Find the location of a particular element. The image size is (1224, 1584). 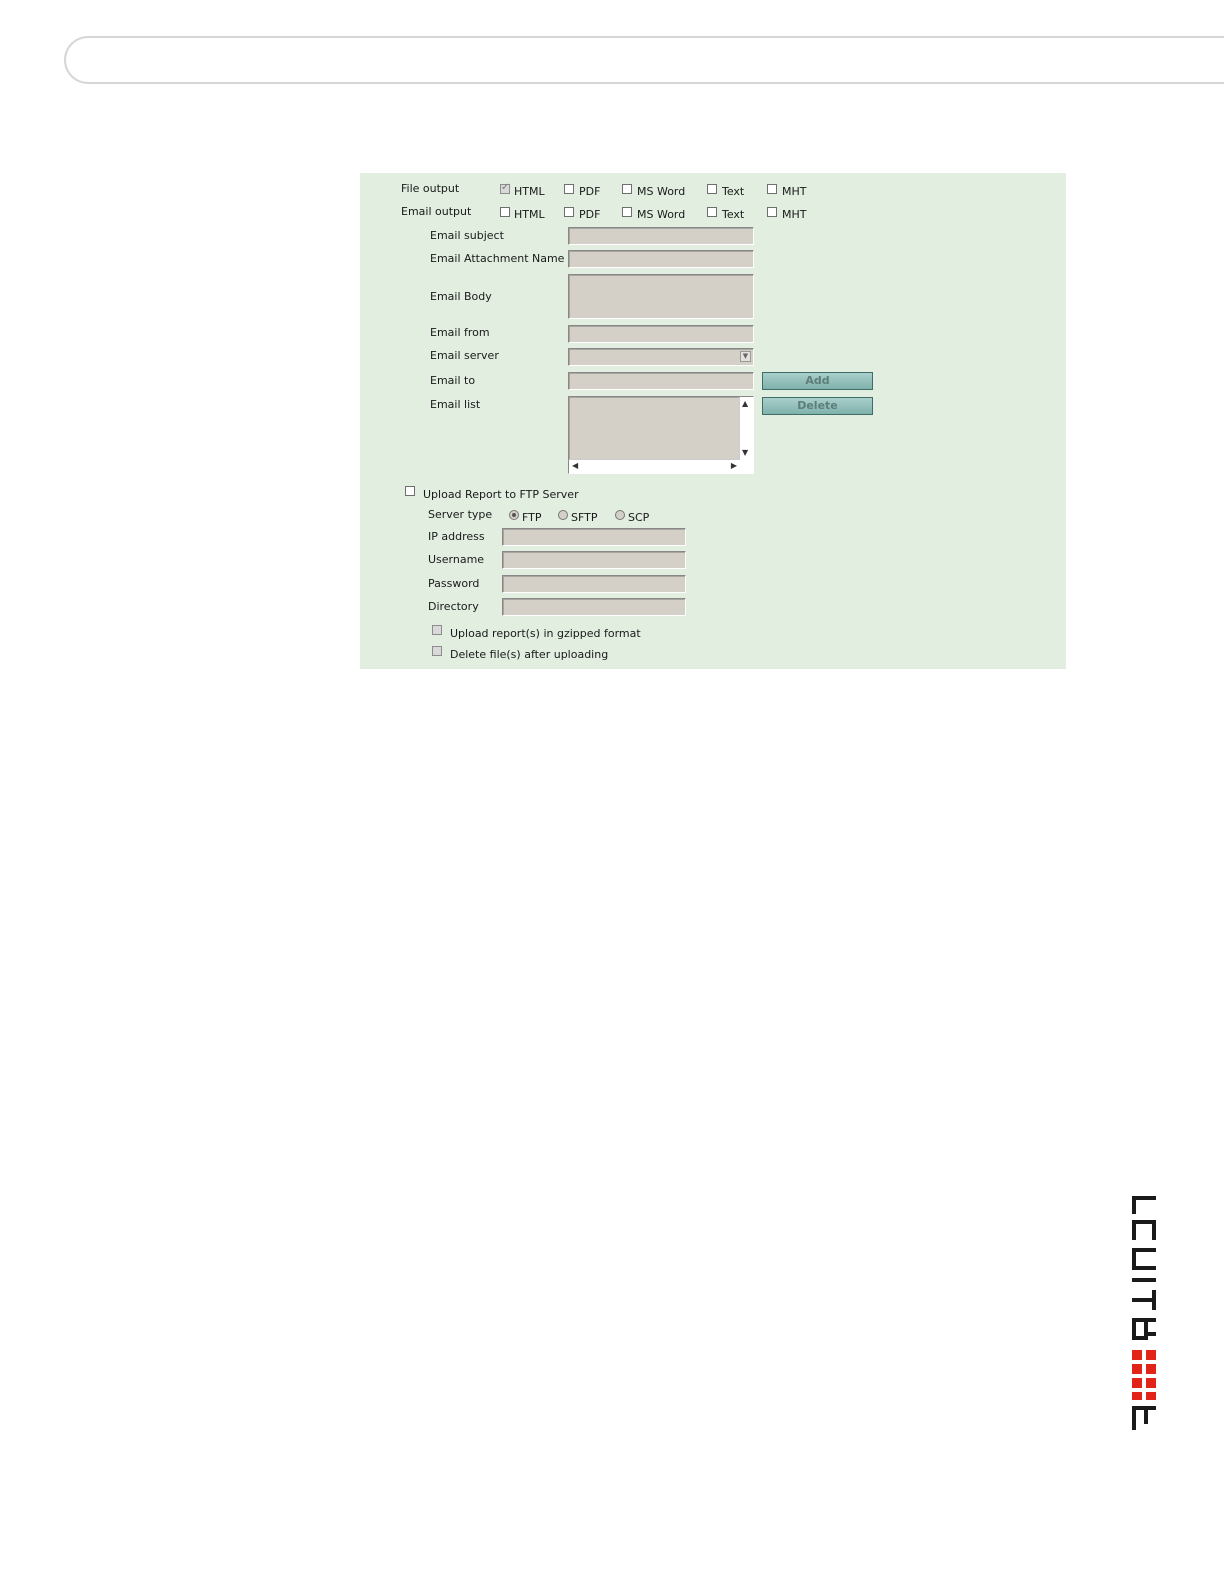

delete-email-button: Delete is located at coordinates (817, 406).